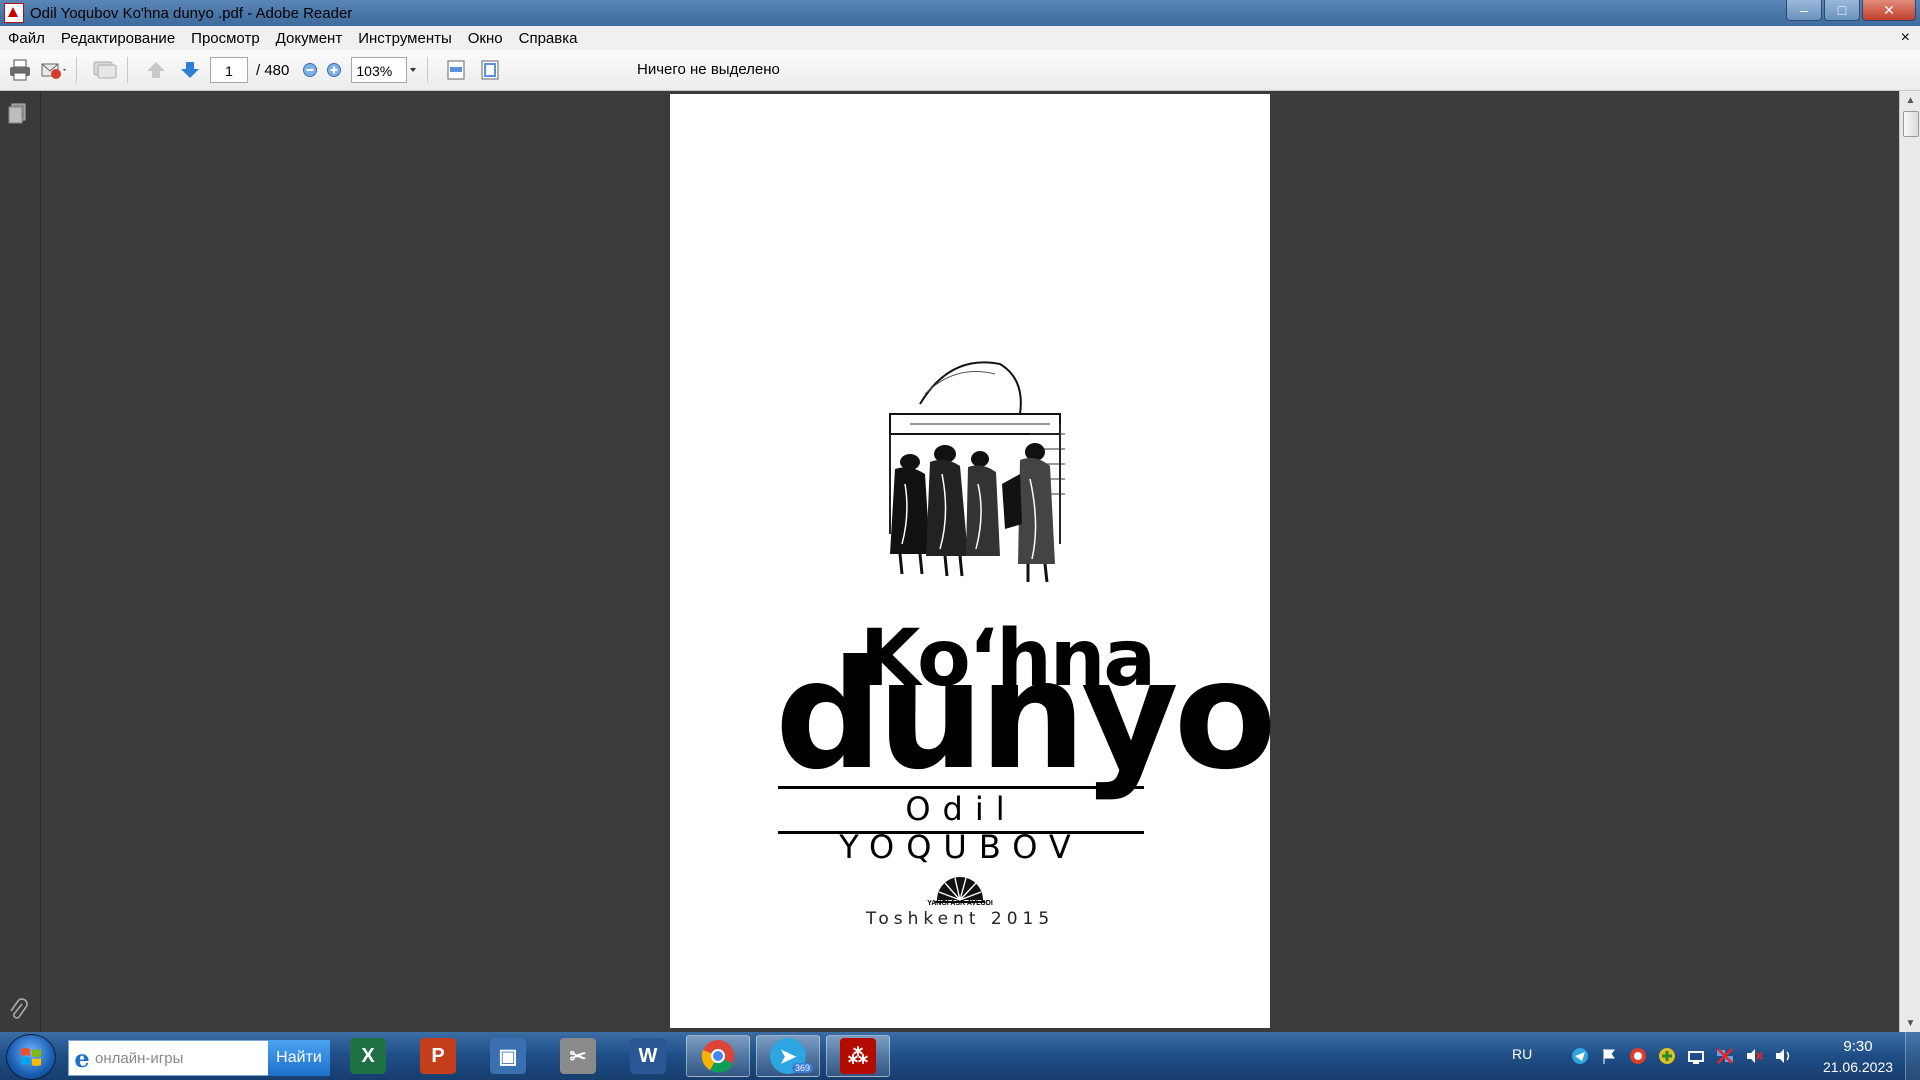 The height and width of the screenshot is (1080, 1920). Describe the element at coordinates (1754, 1056) in the screenshot. I see `volume-muted-icon` at that location.